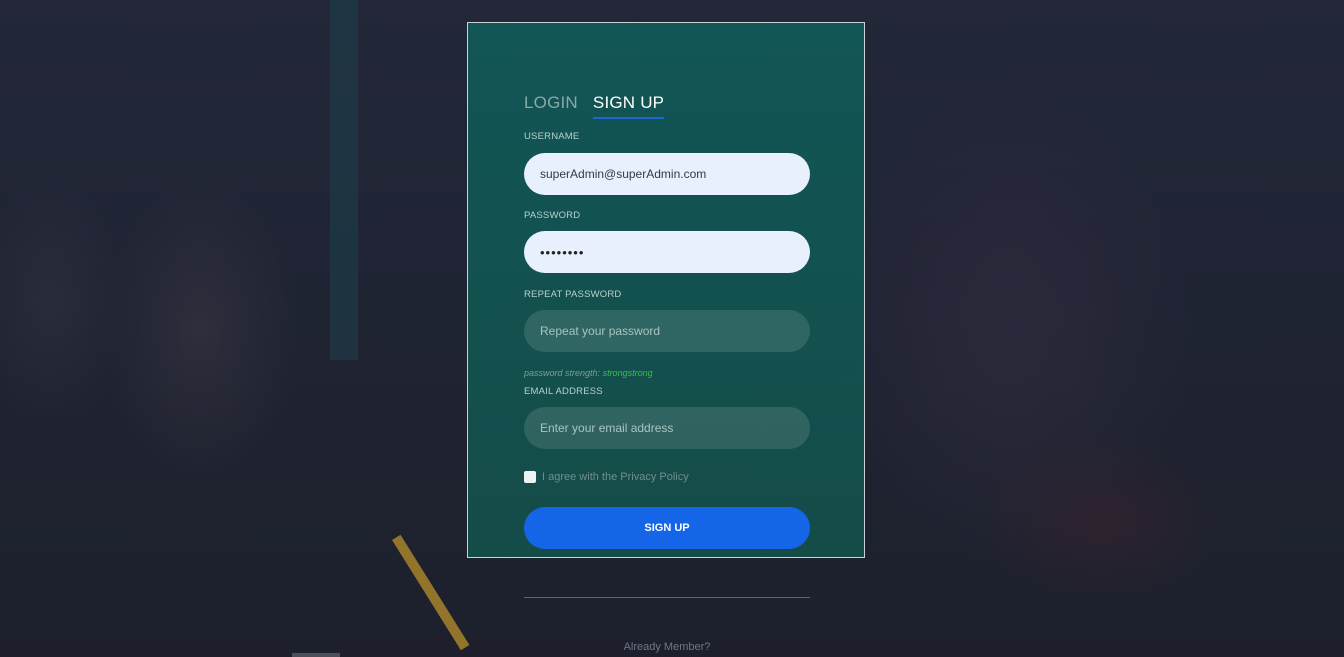 The height and width of the screenshot is (657, 1344). I want to click on email-input: Enter your email address, so click(667, 428).